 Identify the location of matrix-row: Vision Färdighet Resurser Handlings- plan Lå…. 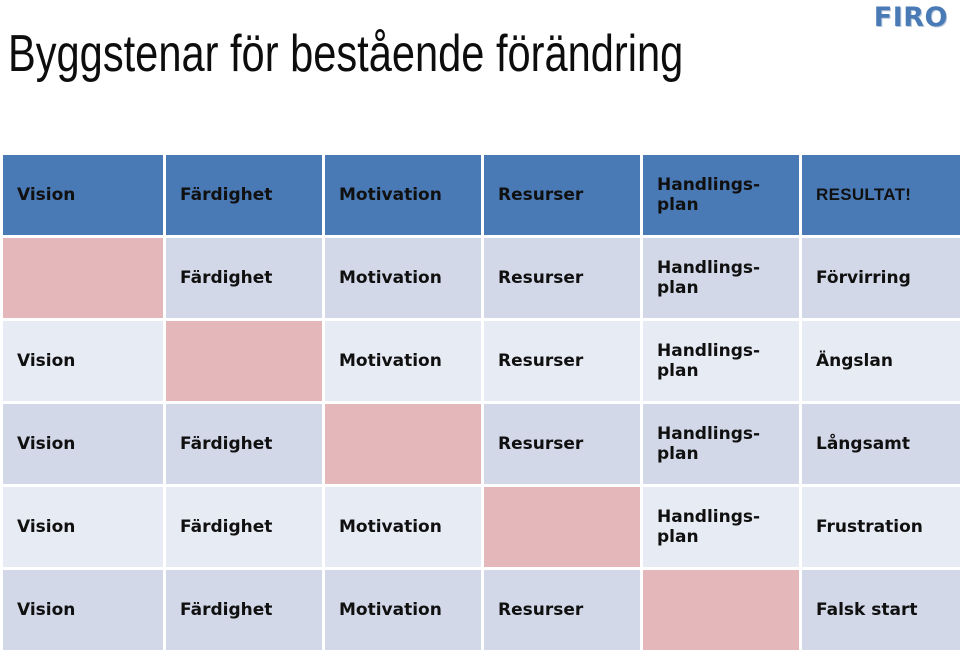
(481, 444).